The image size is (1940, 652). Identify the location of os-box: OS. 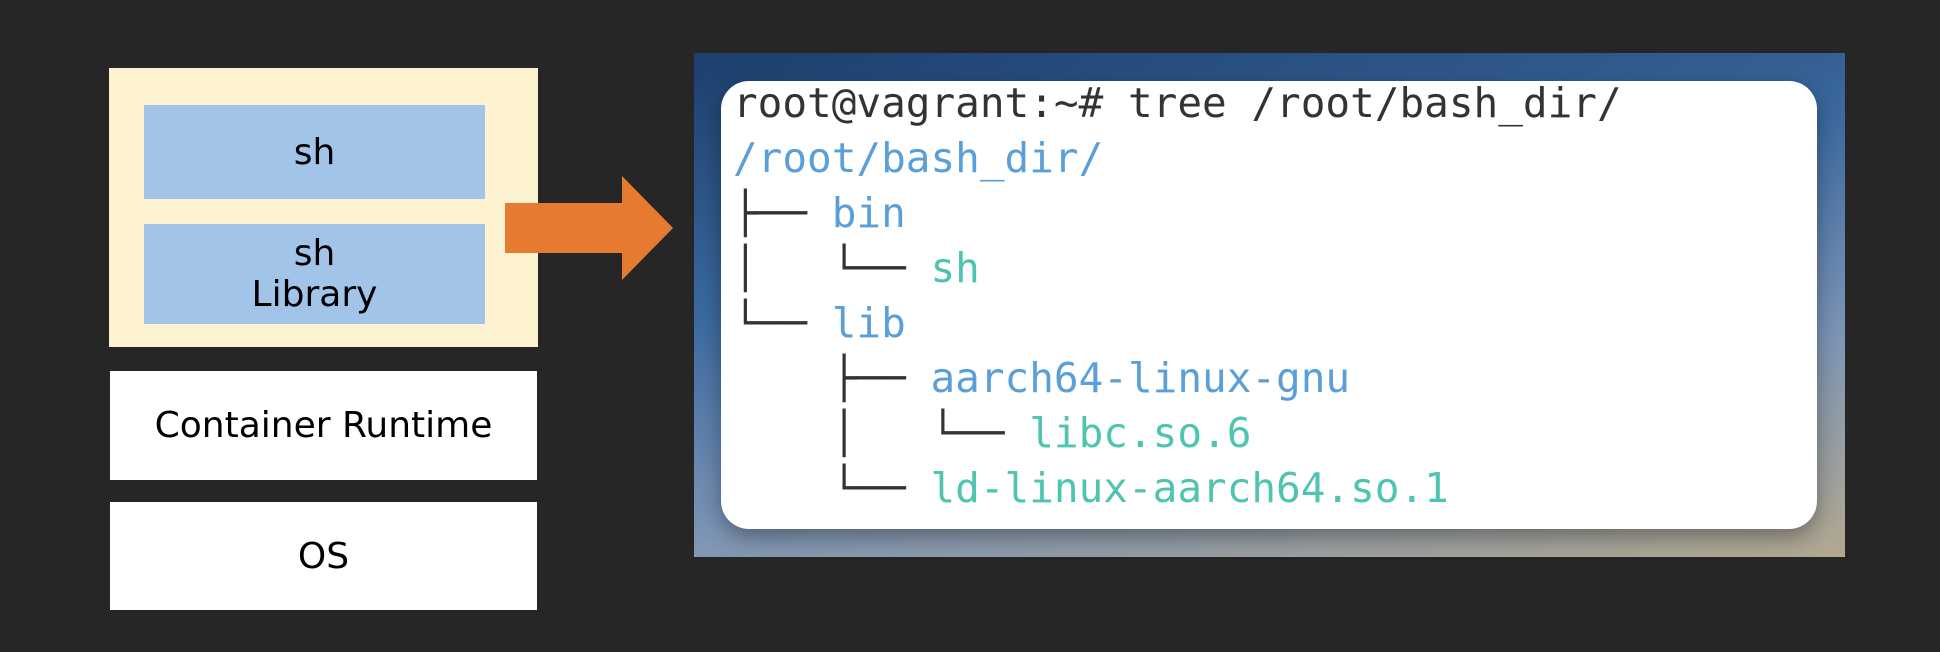
(323, 556).